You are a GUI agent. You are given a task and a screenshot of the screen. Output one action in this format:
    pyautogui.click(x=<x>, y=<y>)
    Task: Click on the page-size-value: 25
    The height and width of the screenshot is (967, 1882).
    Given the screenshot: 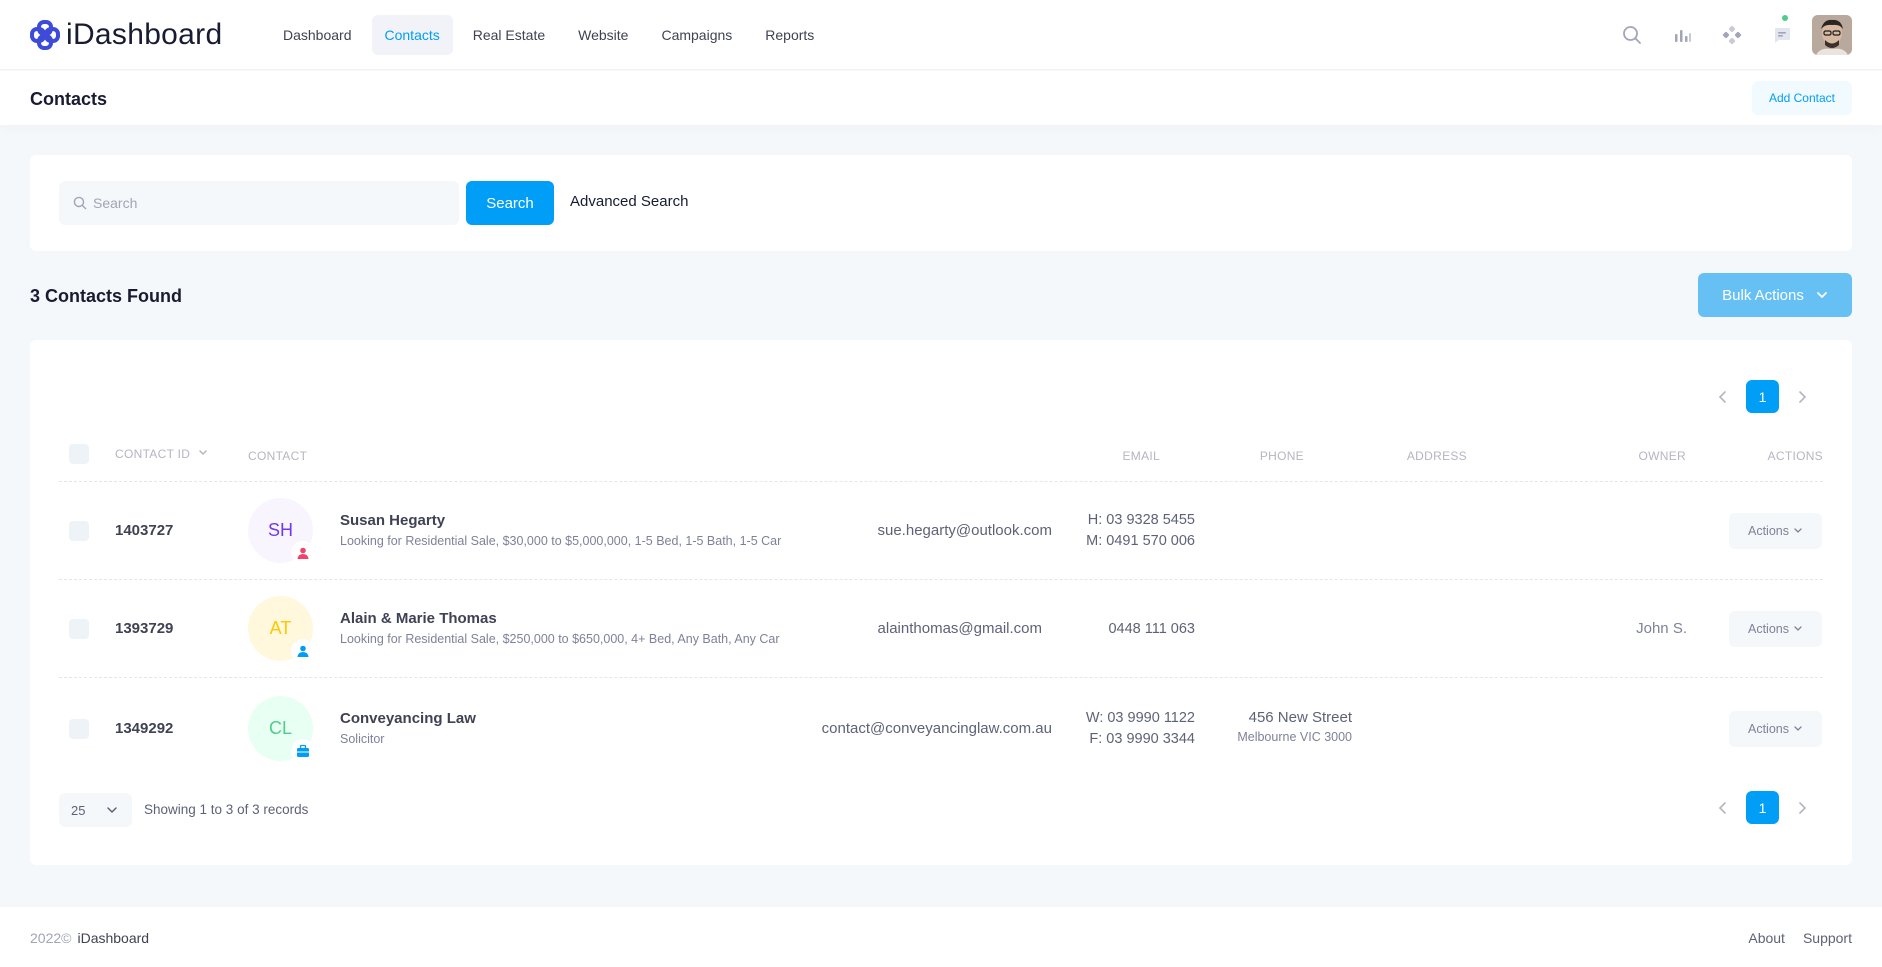 What is the action you would take?
    pyautogui.click(x=78, y=810)
    